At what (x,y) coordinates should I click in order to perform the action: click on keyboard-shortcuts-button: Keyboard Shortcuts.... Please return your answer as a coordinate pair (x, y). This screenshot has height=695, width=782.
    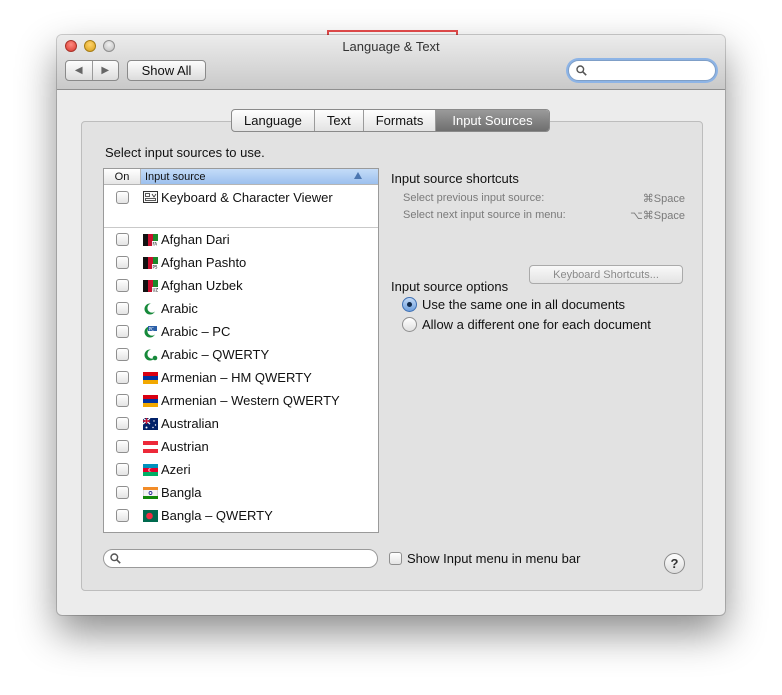
    Looking at the image, I should click on (606, 274).